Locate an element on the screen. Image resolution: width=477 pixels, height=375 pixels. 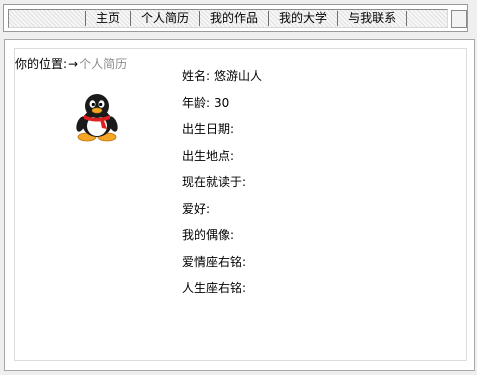
profile-name-row: 姓名: 悠游山人 is located at coordinates (222, 80).